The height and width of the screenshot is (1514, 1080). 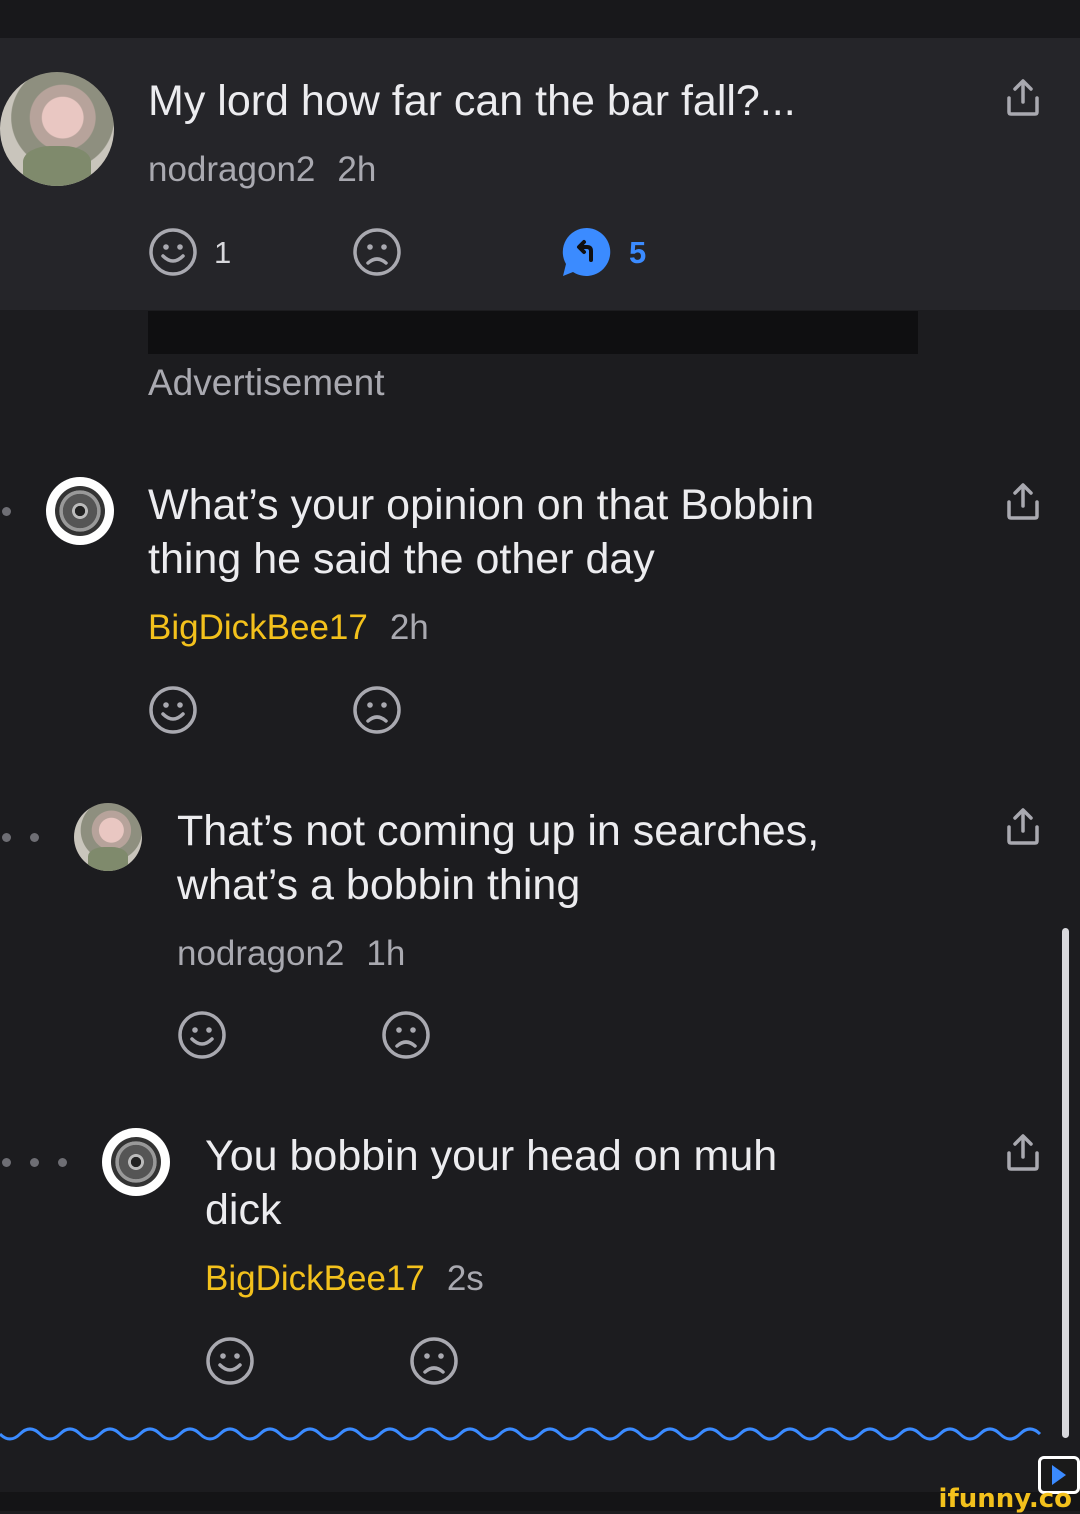 What do you see at coordinates (481, 505) in the screenshot?
I see `comment-text-line: What’s your opinion on that Bobbin` at bounding box center [481, 505].